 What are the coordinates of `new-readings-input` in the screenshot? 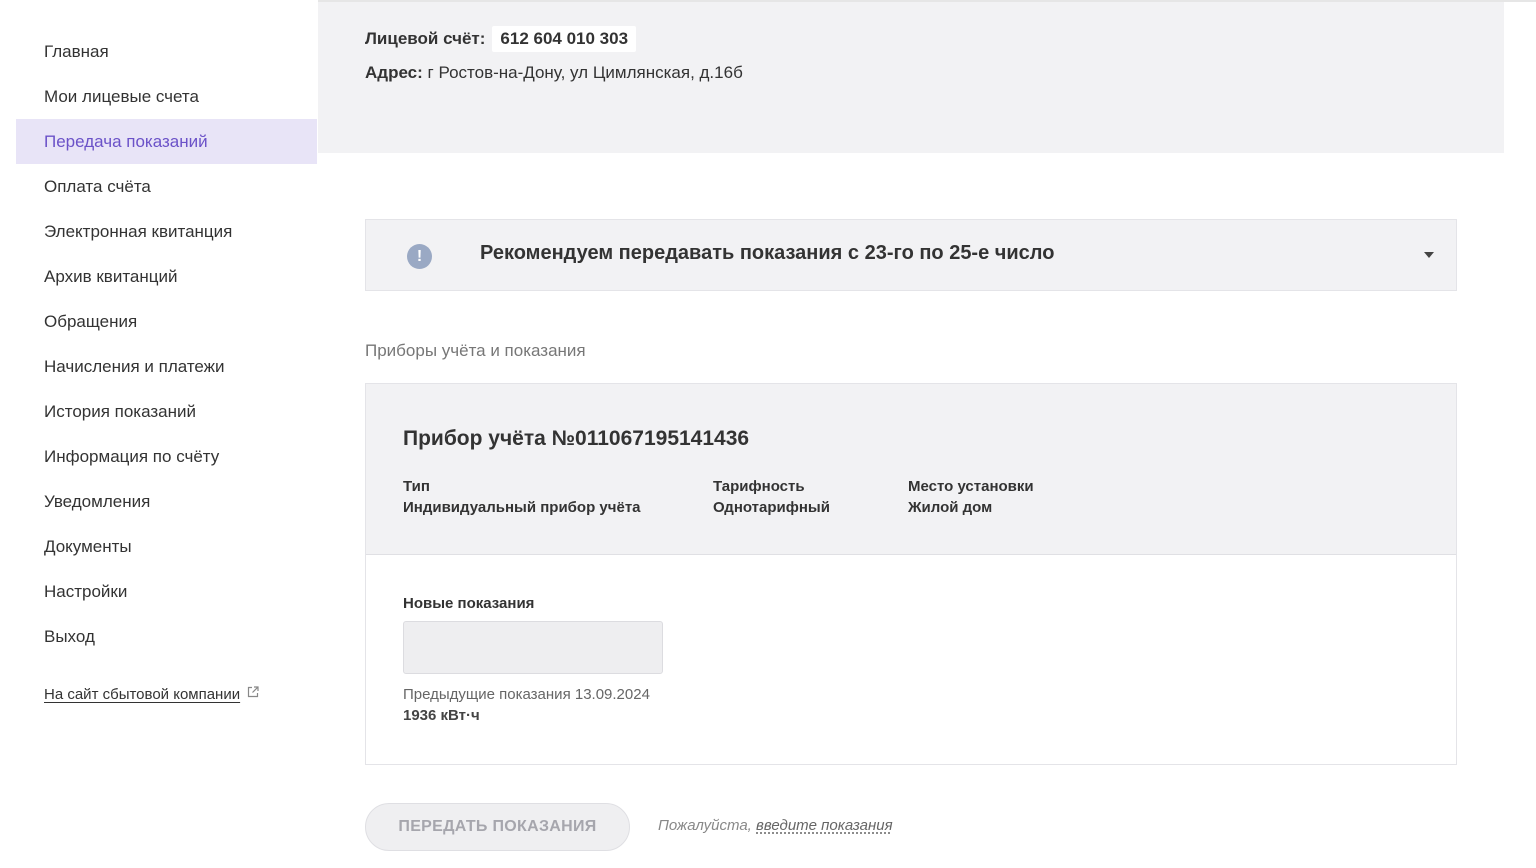 It's located at (533, 647).